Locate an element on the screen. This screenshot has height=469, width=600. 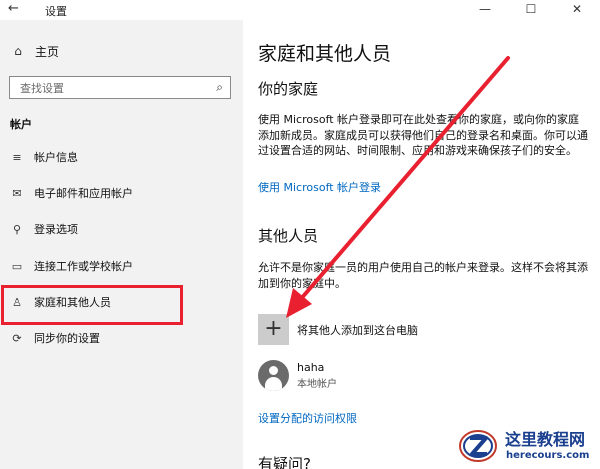
section-heading-accounts: 帐户 is located at coordinates (21, 124).